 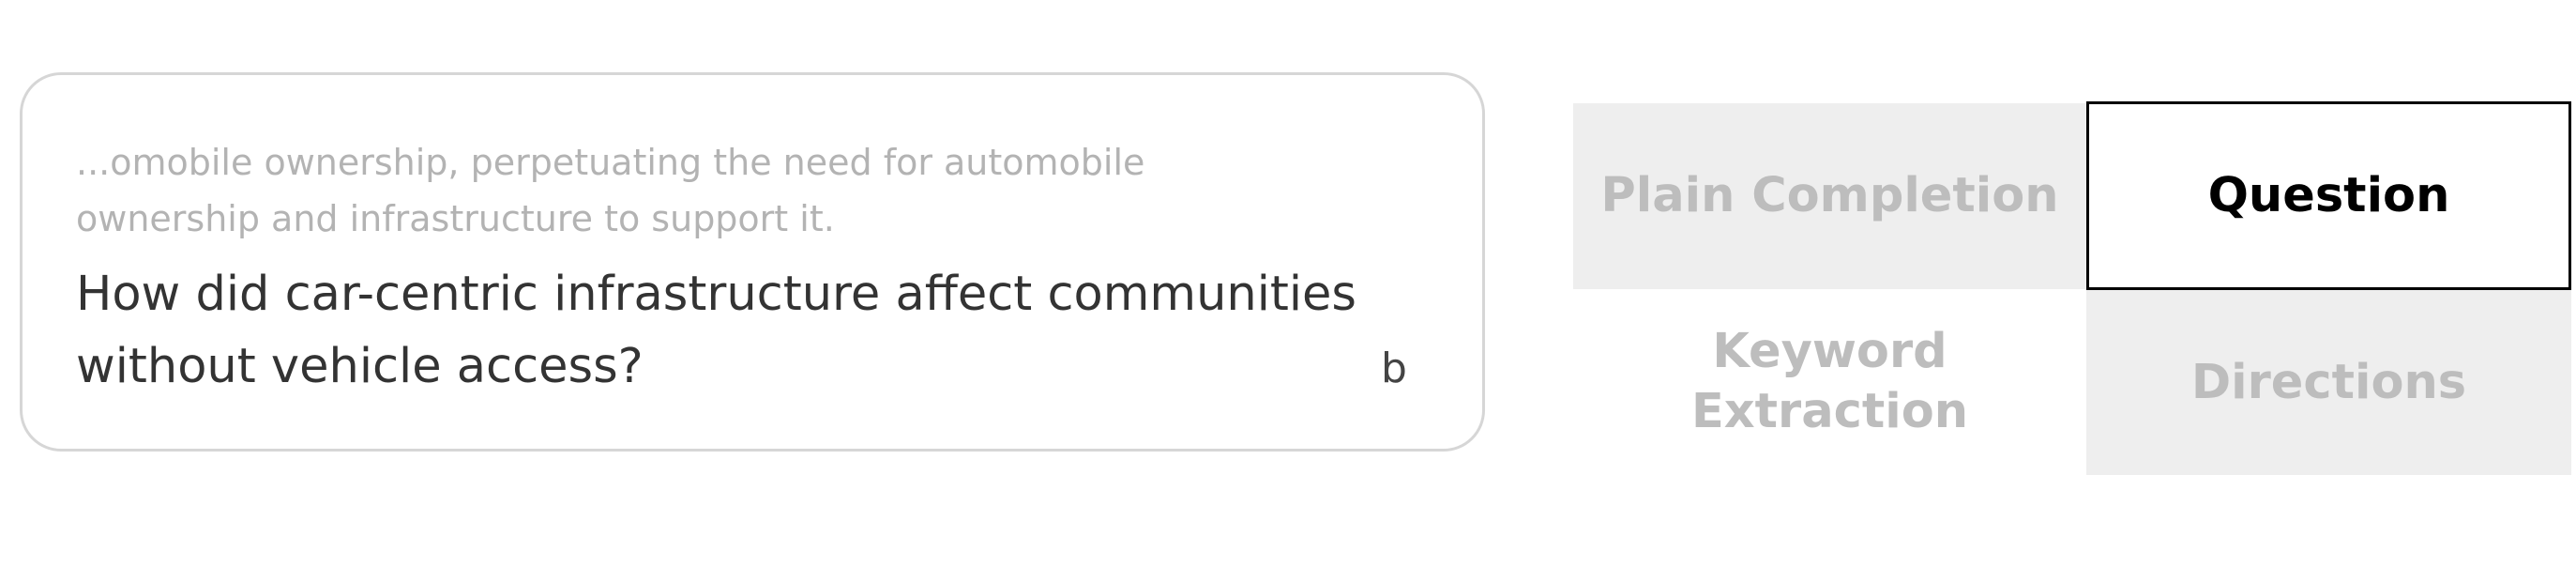 I want to click on mode-option-question: Question, so click(x=2328, y=195).